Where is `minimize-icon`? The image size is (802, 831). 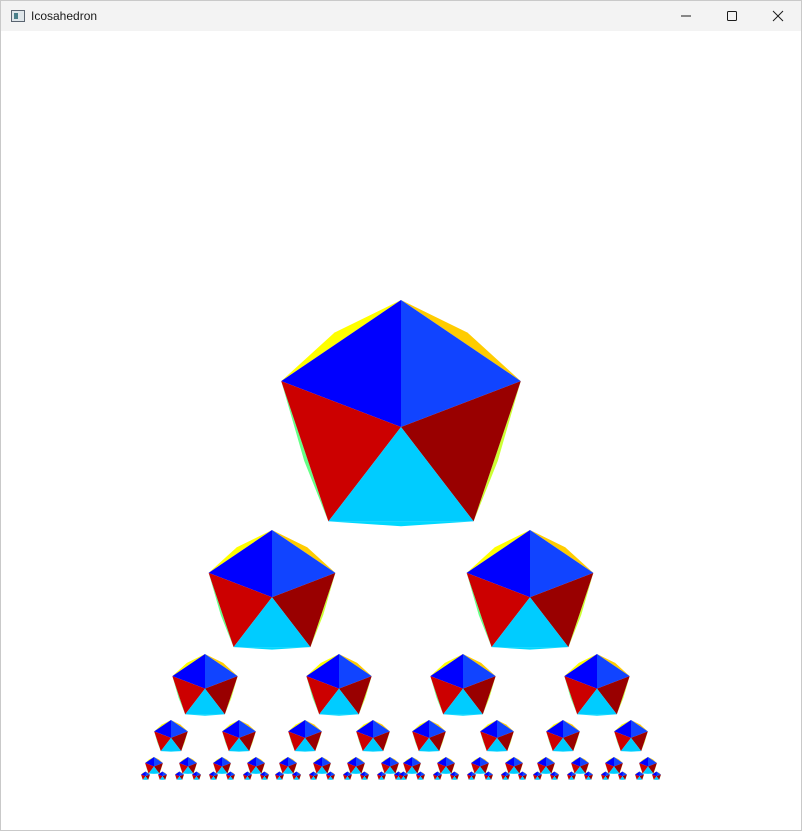
minimize-icon is located at coordinates (686, 16).